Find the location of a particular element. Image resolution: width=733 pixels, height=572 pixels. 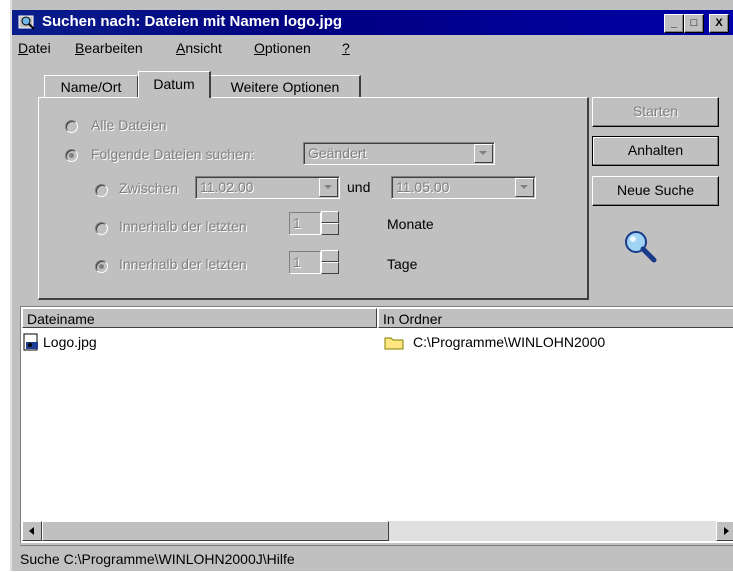

label-and: und is located at coordinates (359, 187).